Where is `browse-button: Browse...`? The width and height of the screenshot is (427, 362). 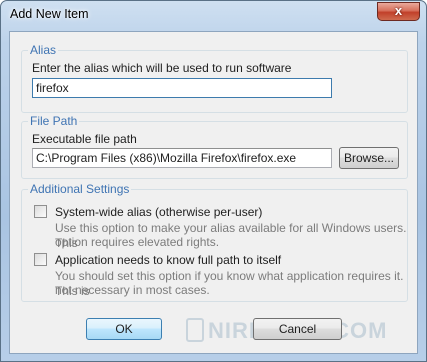
browse-button: Browse... is located at coordinates (369, 158).